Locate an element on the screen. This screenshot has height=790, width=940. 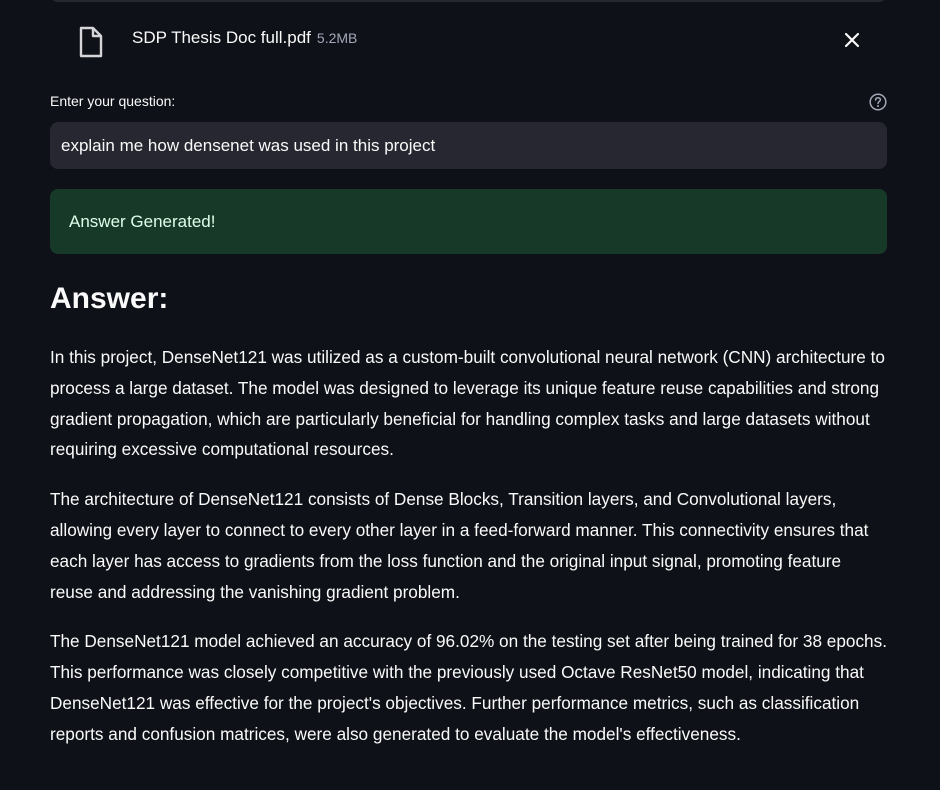
question-label: Enter your question: is located at coordinates (113, 101).